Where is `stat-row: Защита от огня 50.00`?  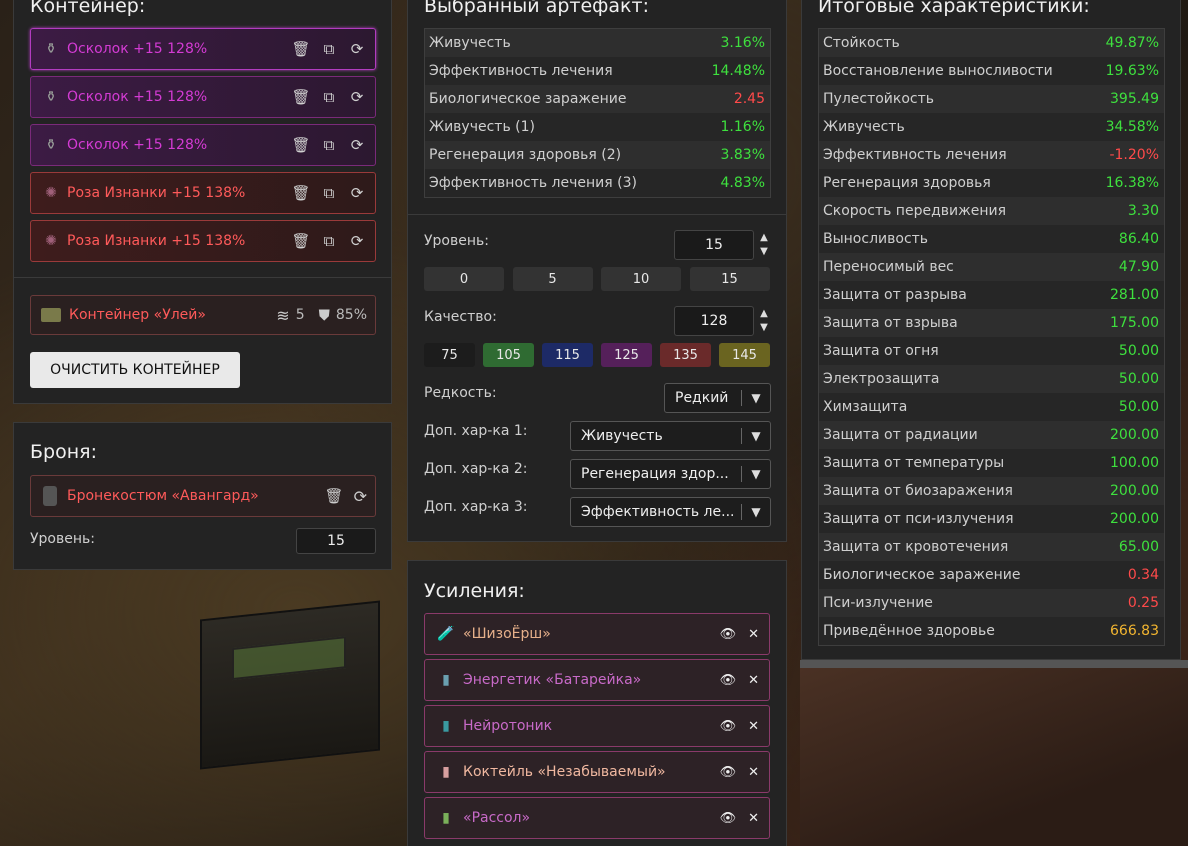 stat-row: Защита от огня 50.00 is located at coordinates (991, 351).